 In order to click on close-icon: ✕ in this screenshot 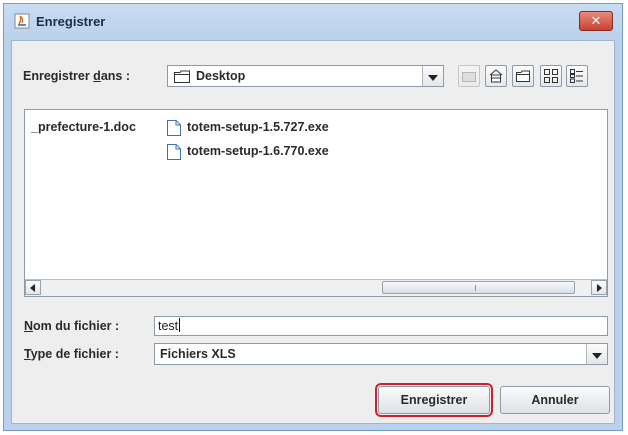, I will do `click(596, 20)`.